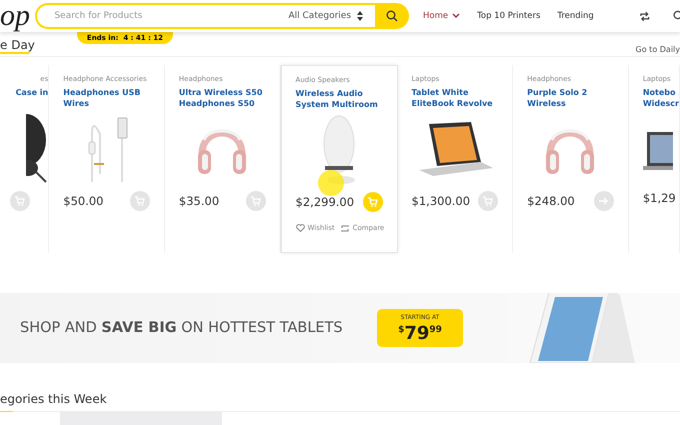 This screenshot has height=425, width=680. Describe the element at coordinates (17, 45) in the screenshot. I see `section-title: e Day` at that location.